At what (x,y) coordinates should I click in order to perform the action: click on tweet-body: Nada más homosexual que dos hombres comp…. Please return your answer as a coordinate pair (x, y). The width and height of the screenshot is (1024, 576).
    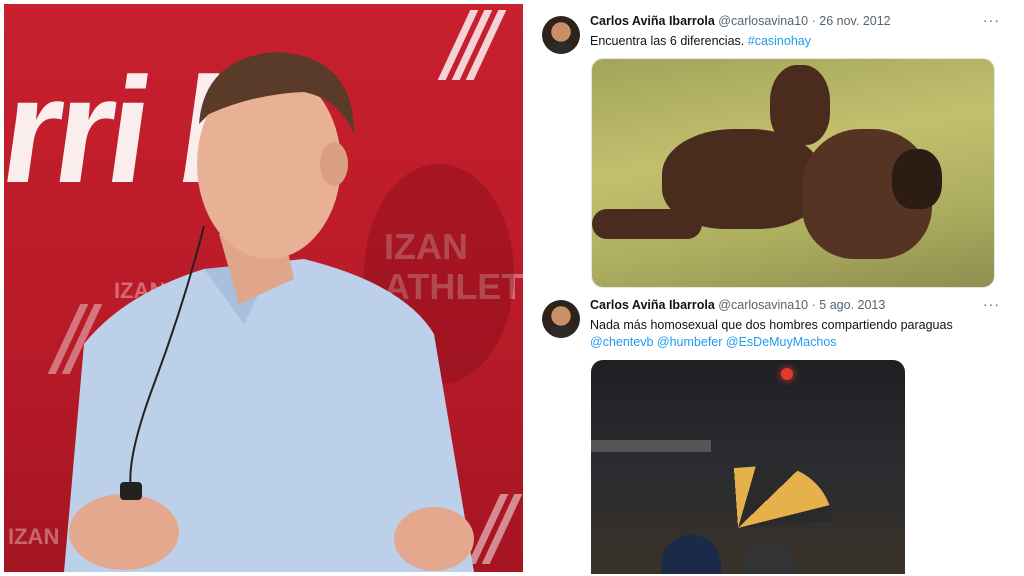
    Looking at the image, I should click on (771, 325).